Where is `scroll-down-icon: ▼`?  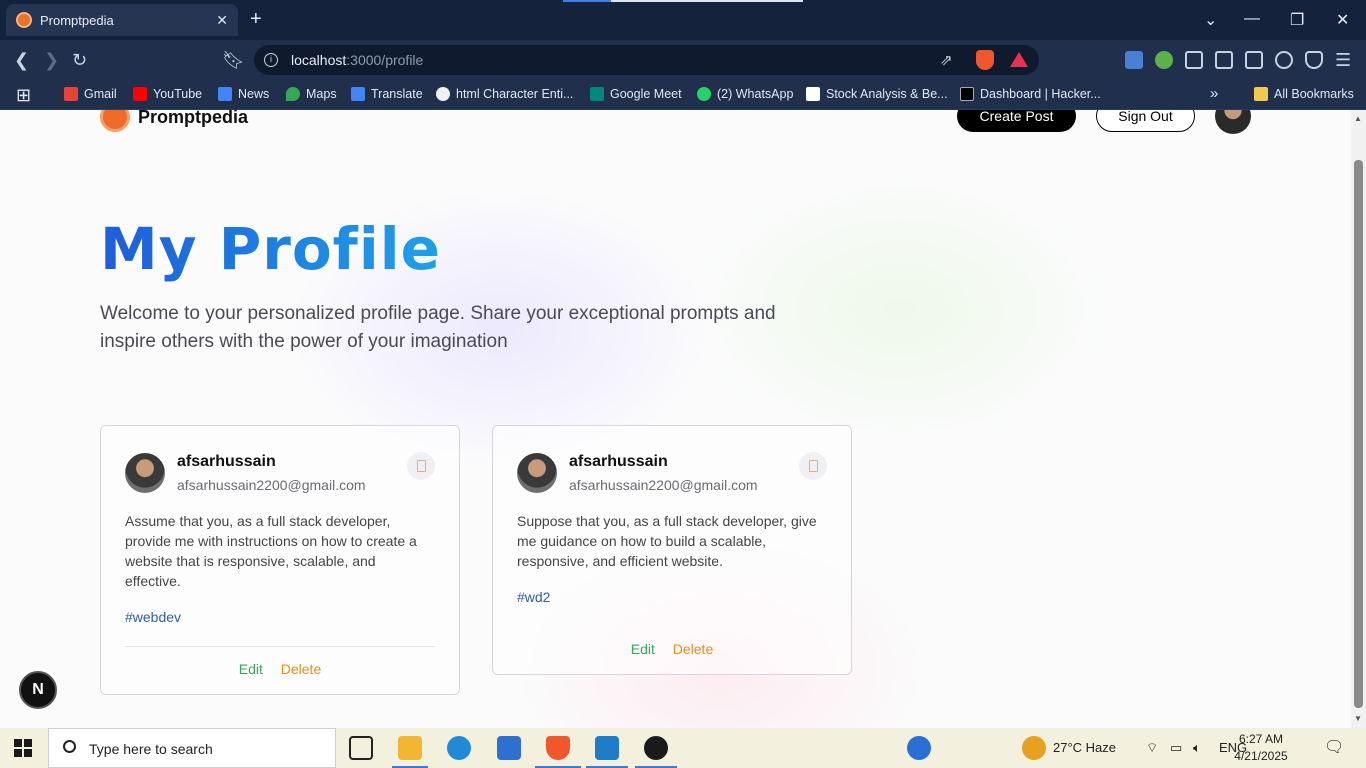
scroll-down-icon: ▼ is located at coordinates (1358, 718).